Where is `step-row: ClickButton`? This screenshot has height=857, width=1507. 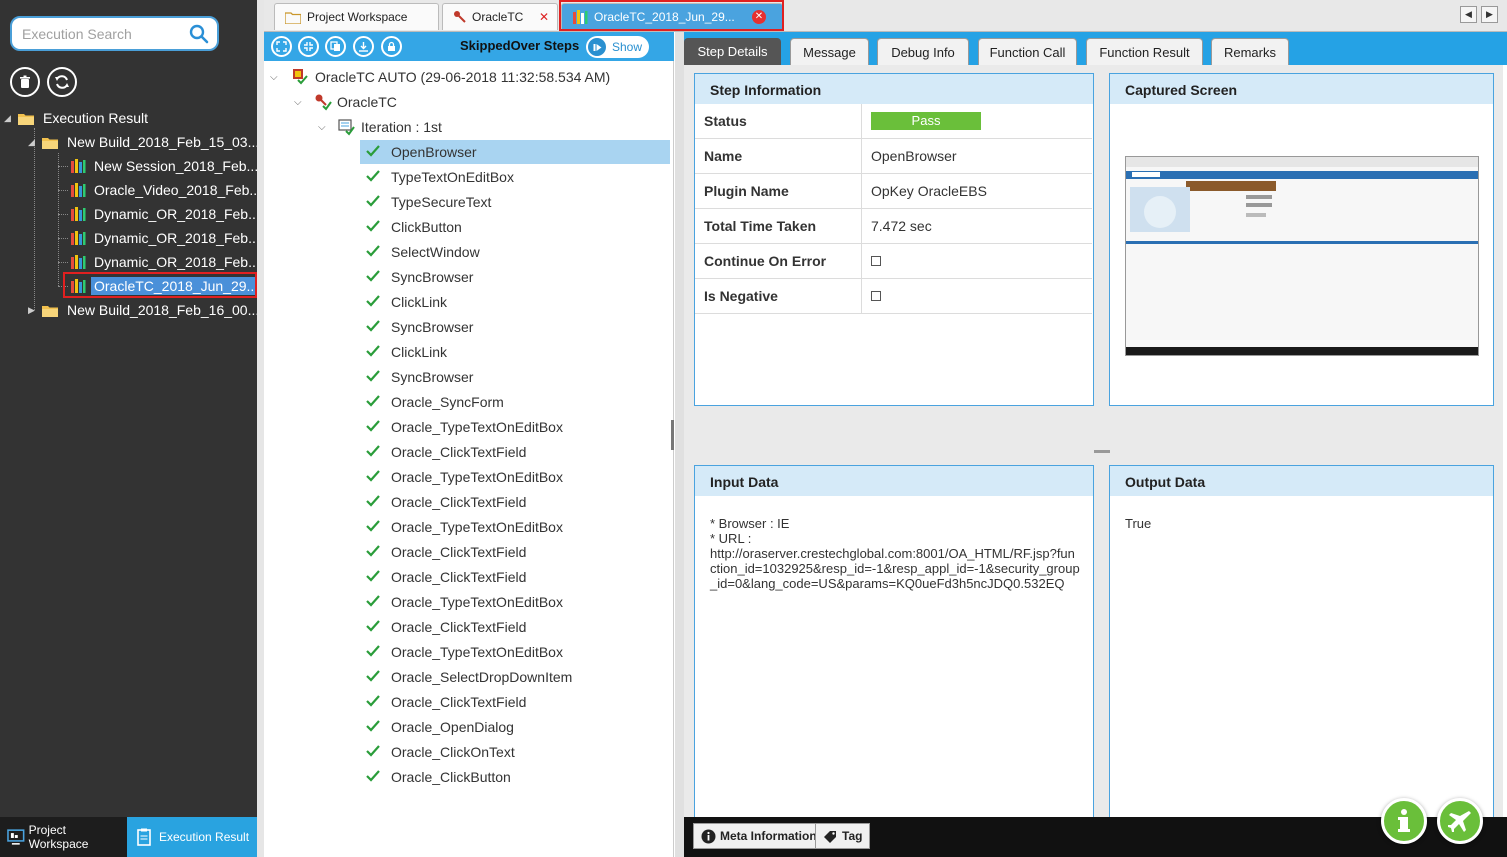
step-row: ClickButton is located at coordinates (515, 227).